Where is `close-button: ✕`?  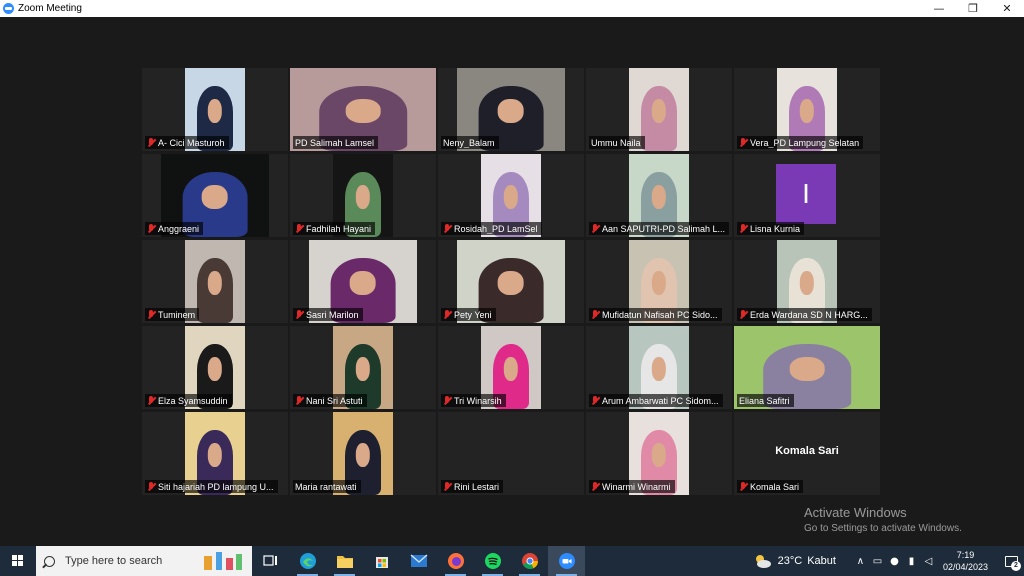
close-button: ✕ is located at coordinates (1007, 8).